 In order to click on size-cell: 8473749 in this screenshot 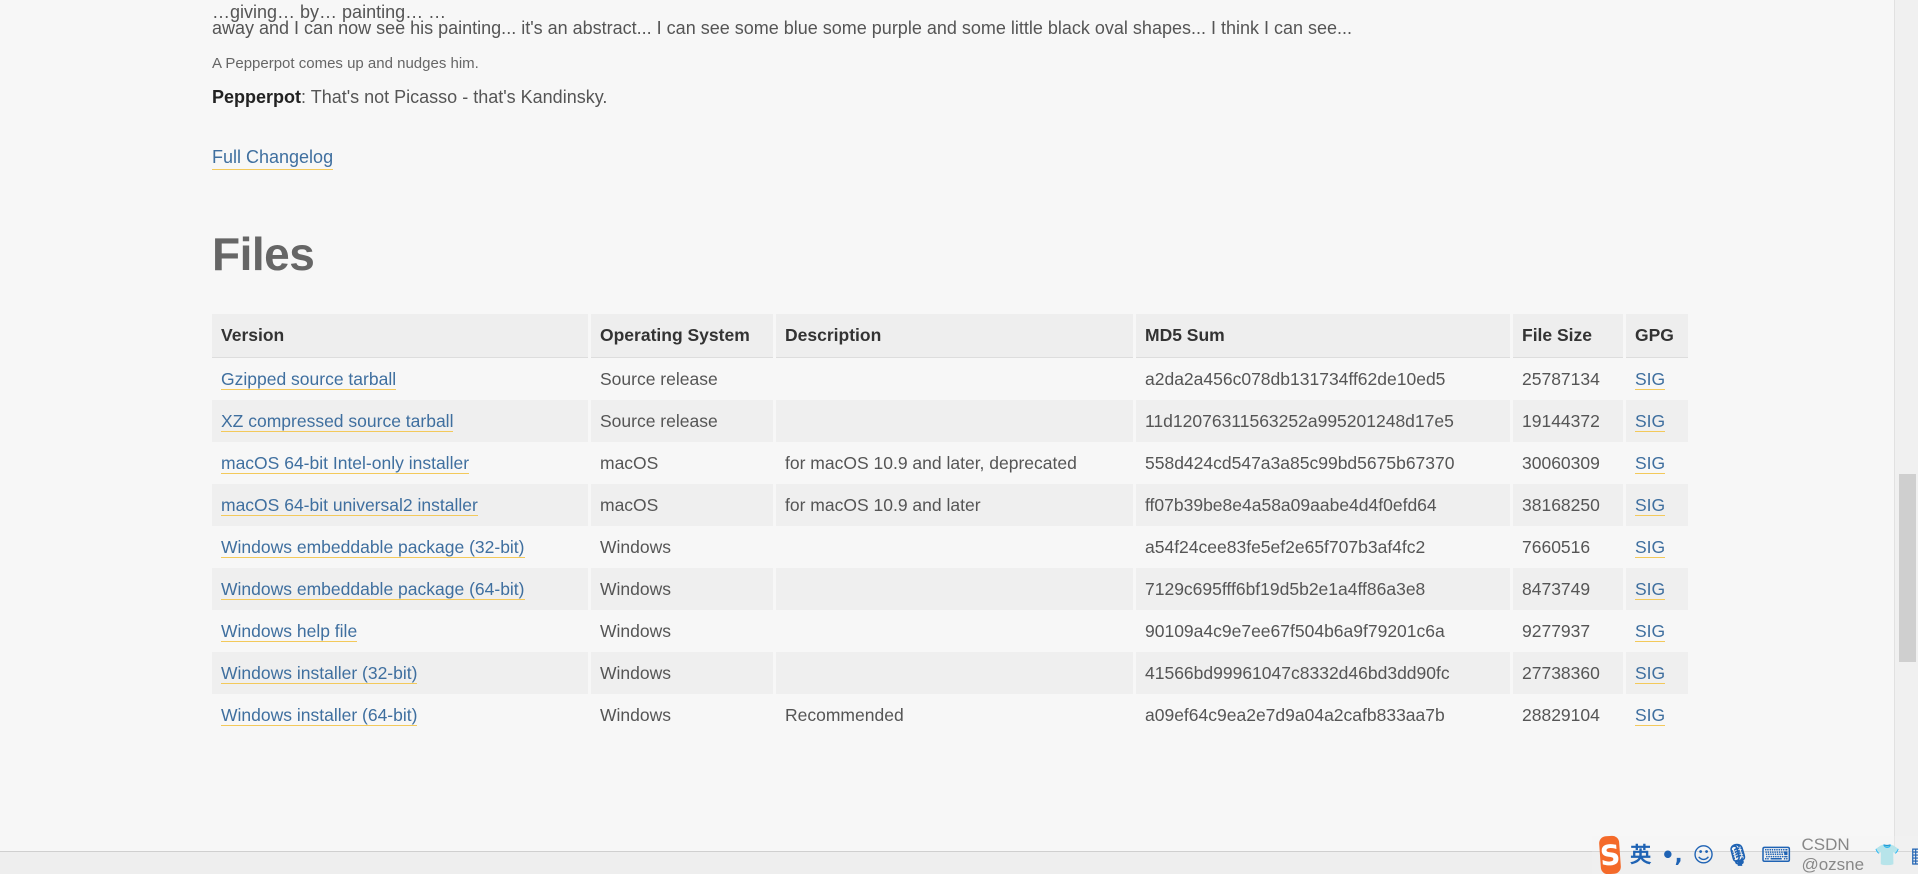, I will do `click(1568, 589)`.